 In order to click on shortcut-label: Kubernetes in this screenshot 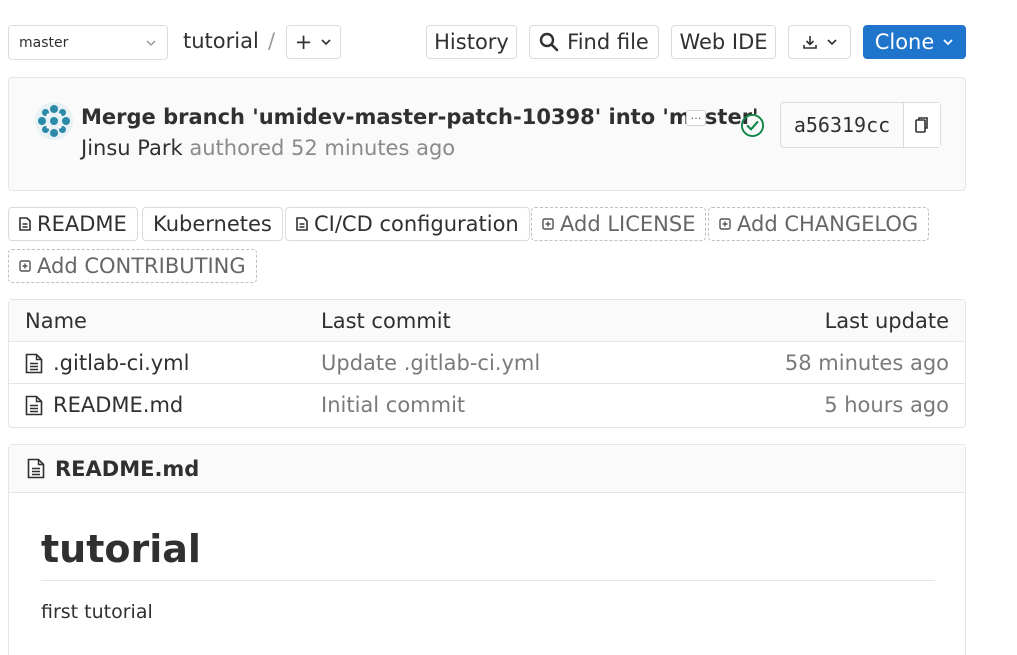, I will do `click(212, 224)`.